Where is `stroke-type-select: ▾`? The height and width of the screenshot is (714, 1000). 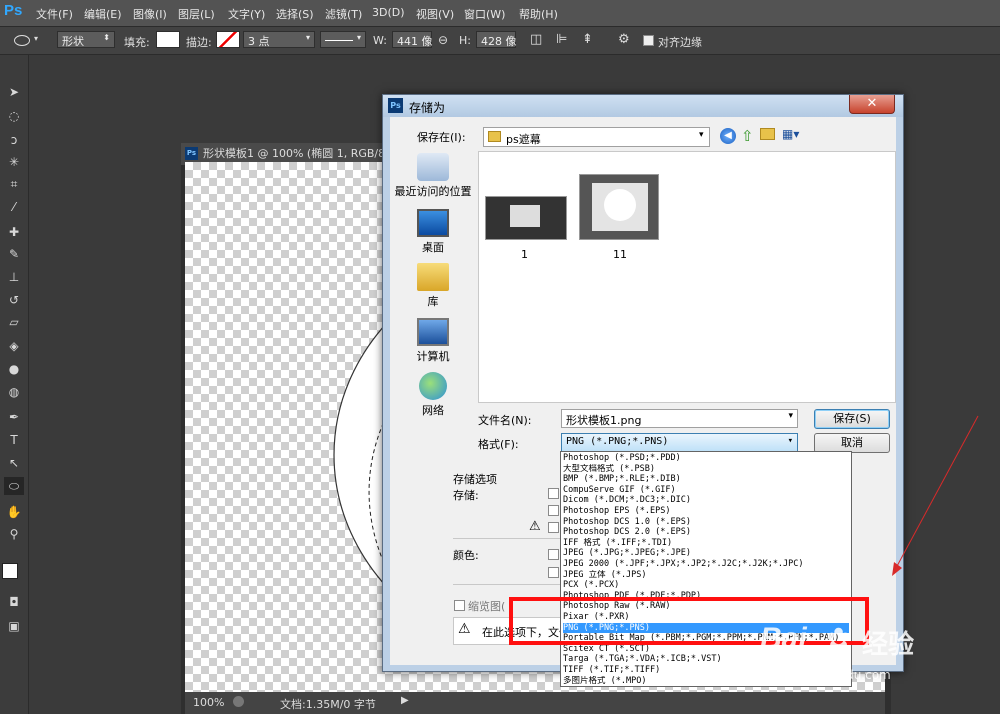
stroke-type-select: ▾ is located at coordinates (343, 39).